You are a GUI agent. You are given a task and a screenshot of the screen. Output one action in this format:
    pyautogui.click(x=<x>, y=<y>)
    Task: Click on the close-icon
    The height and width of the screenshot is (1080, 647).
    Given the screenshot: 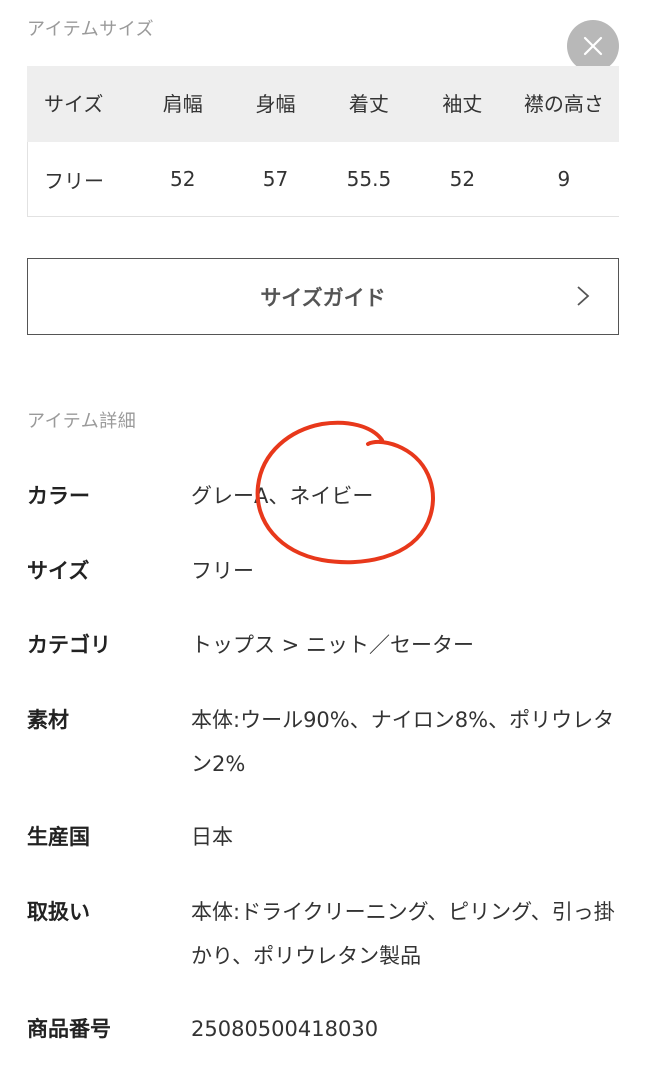 What is the action you would take?
    pyautogui.click(x=593, y=46)
    